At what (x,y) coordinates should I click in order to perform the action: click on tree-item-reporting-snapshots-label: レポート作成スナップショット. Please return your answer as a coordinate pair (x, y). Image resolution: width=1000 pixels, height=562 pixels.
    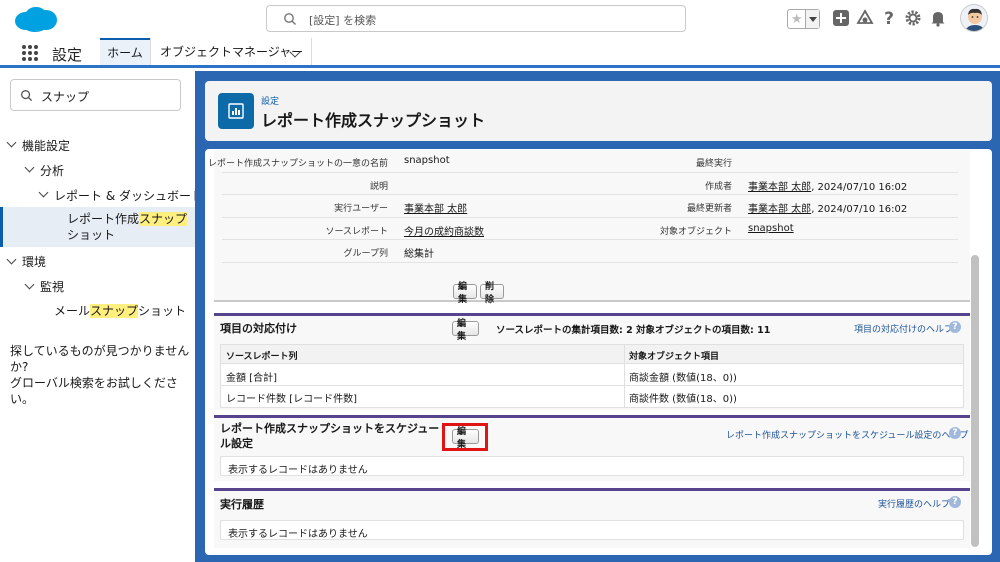
    Looking at the image, I should click on (127, 227).